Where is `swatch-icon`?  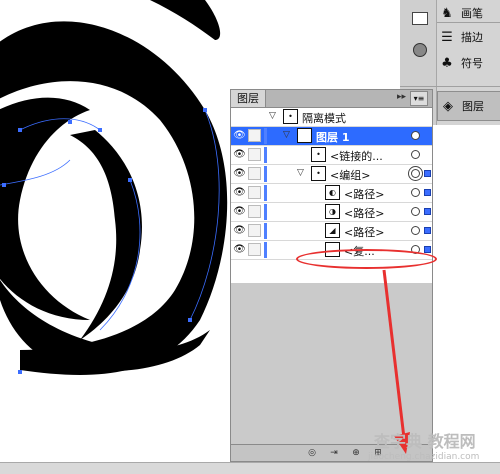 swatch-icon is located at coordinates (420, 18).